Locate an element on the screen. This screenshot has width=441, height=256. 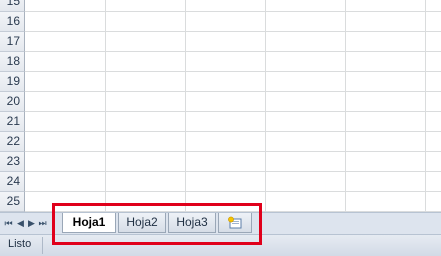
table-row: 20 is located at coordinates (220, 102).